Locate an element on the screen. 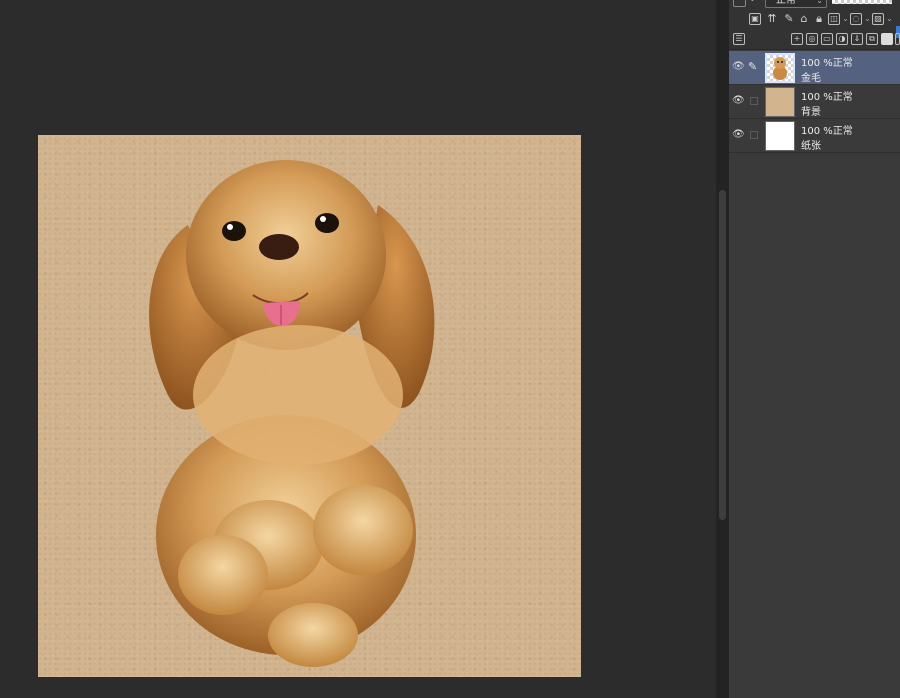 This screenshot has width=900, height=698. layer-tools-row-2: ☰ + ◎ ▭ ◑ ⇓ ⧉ is located at coordinates (814, 41).